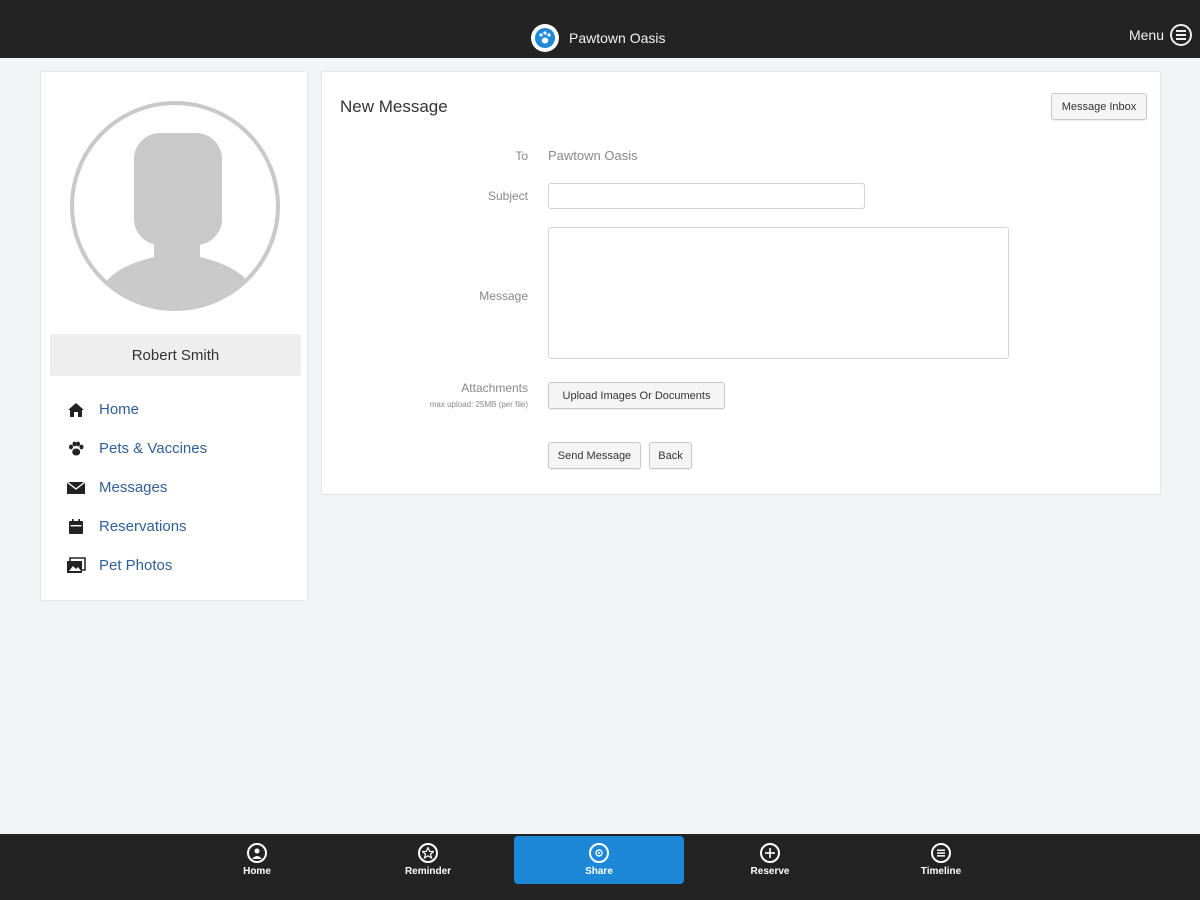 The image size is (1200, 900). I want to click on attachments-note: max upload: 25MB (per file), so click(478, 404).